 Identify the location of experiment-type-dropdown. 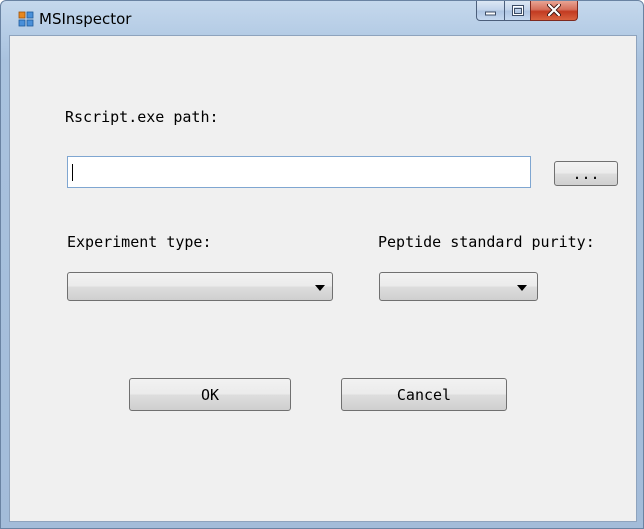
(200, 286).